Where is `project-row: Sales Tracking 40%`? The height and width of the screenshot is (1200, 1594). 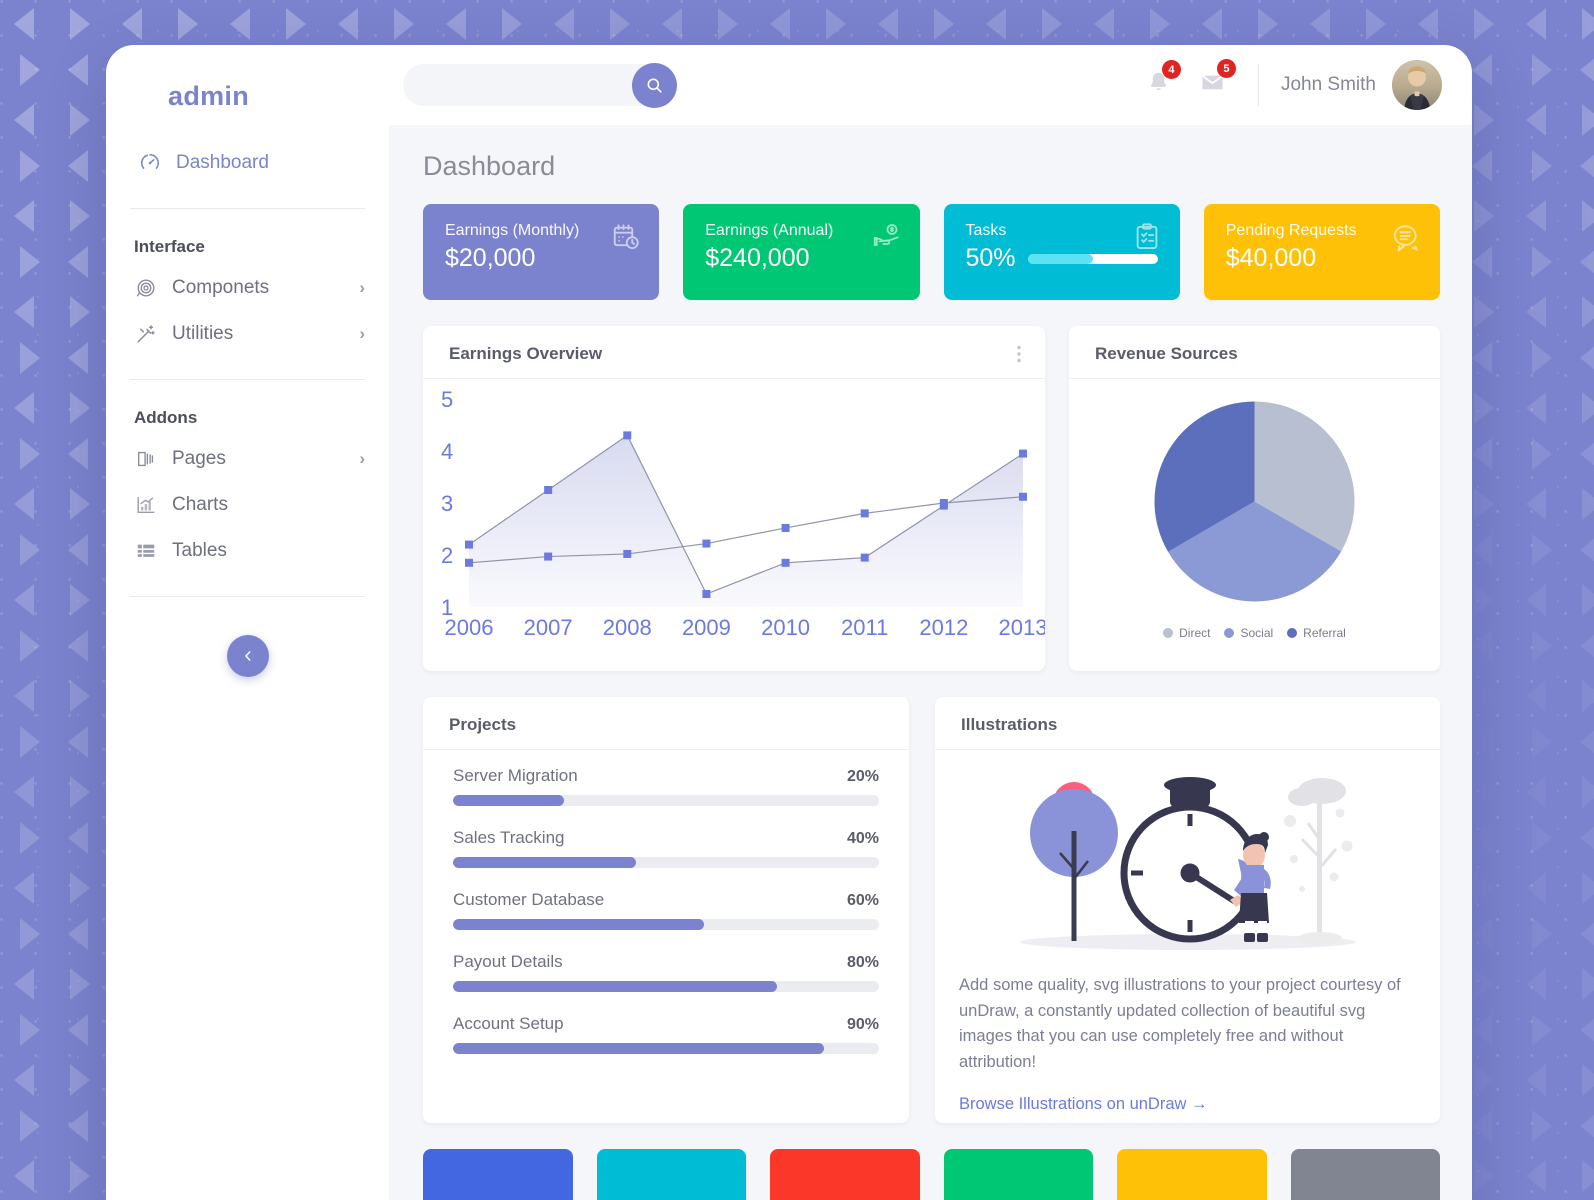
project-row: Sales Tracking 40% is located at coordinates (666, 848).